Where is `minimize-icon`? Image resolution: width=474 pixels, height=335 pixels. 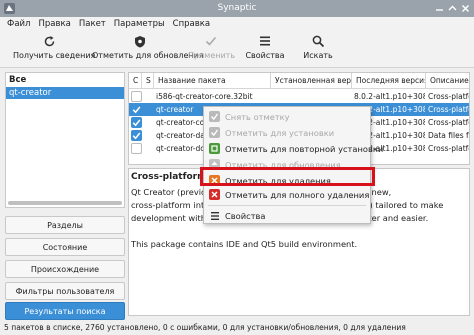 minimize-icon is located at coordinates (439, 8).